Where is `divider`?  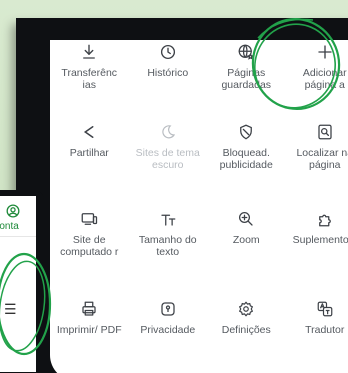 divider is located at coordinates (18, 236).